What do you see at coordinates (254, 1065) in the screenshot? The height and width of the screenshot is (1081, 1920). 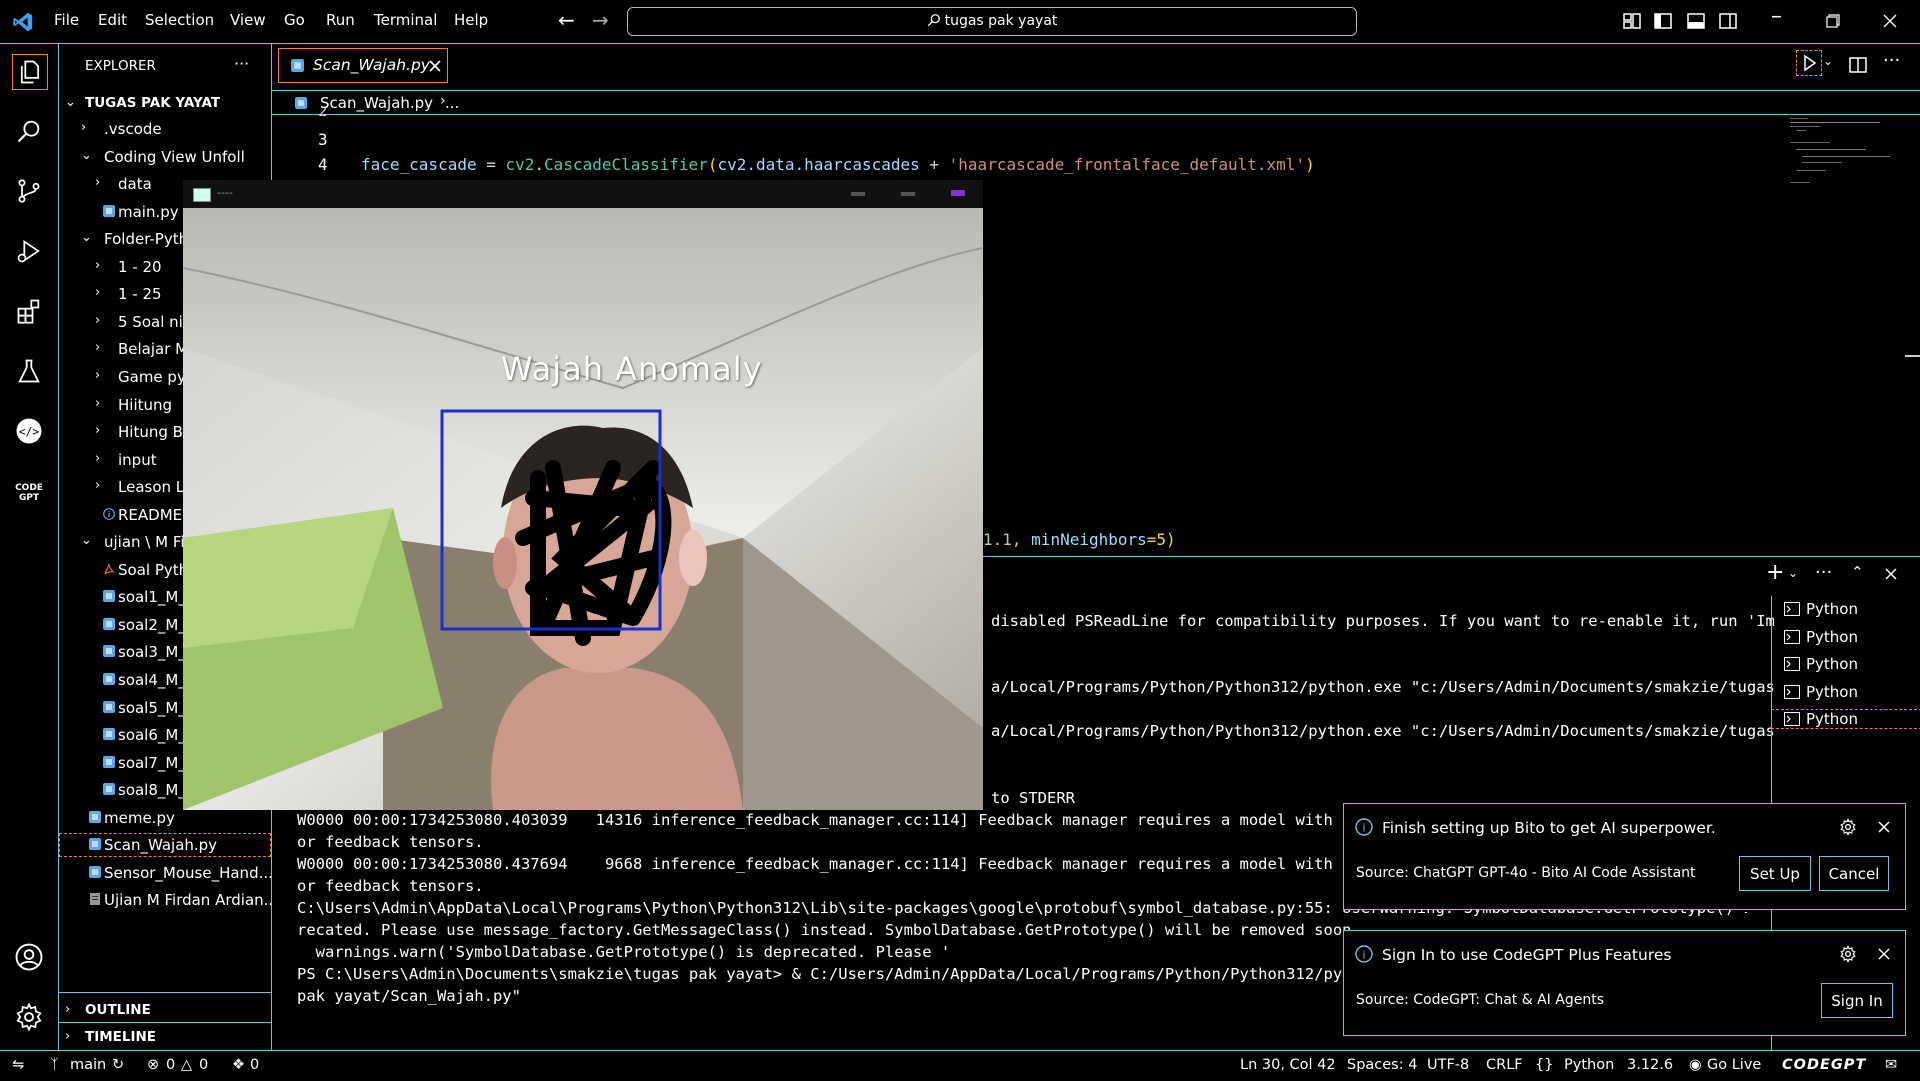 I see `ports-count: 0` at bounding box center [254, 1065].